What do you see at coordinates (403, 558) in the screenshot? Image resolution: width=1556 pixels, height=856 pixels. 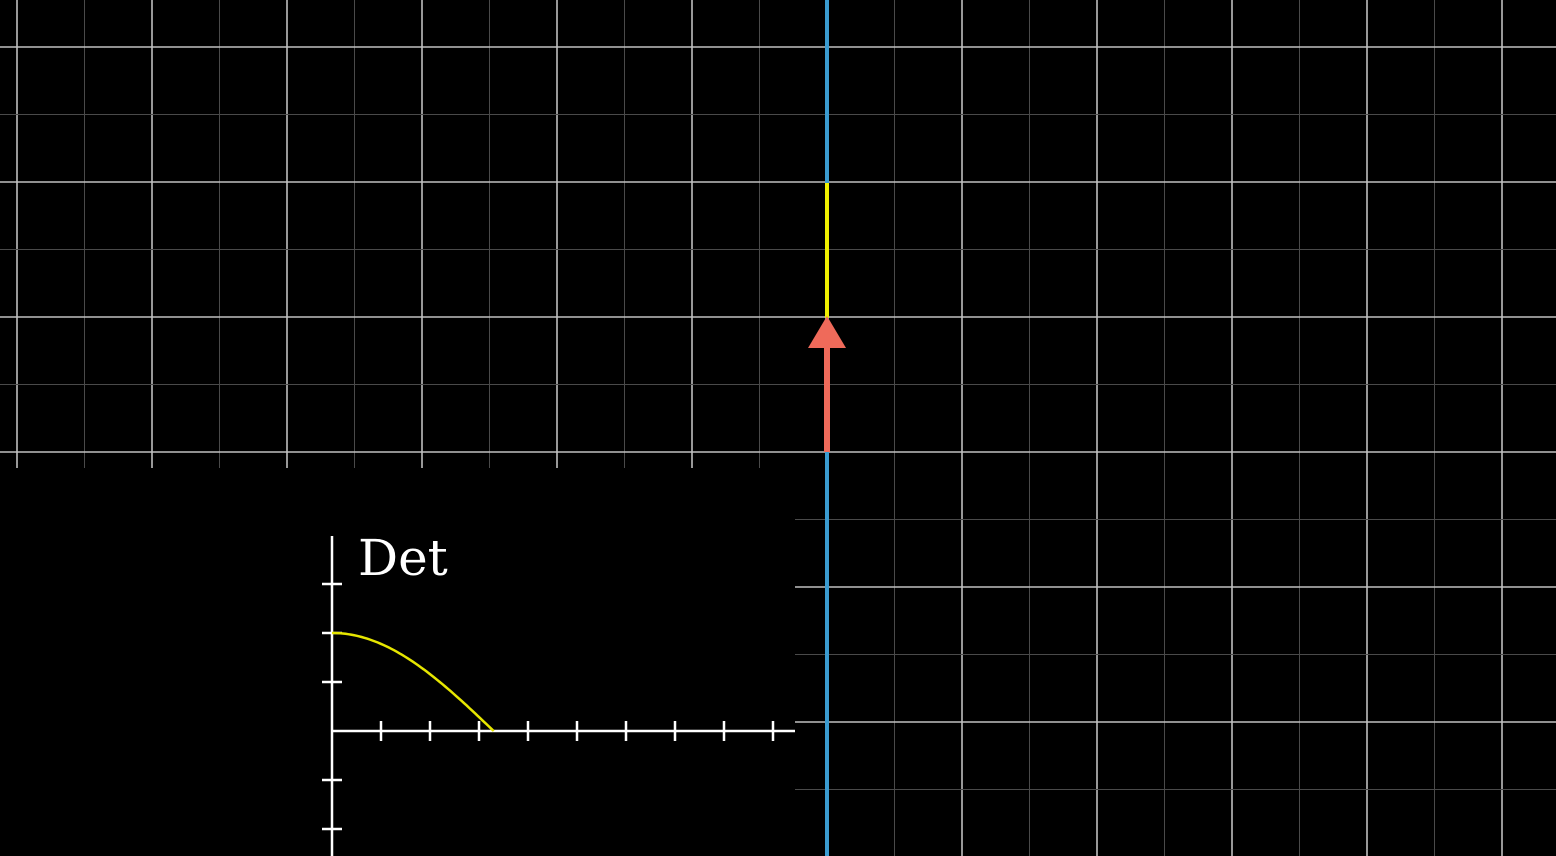 I see `inset-title: Det` at bounding box center [403, 558].